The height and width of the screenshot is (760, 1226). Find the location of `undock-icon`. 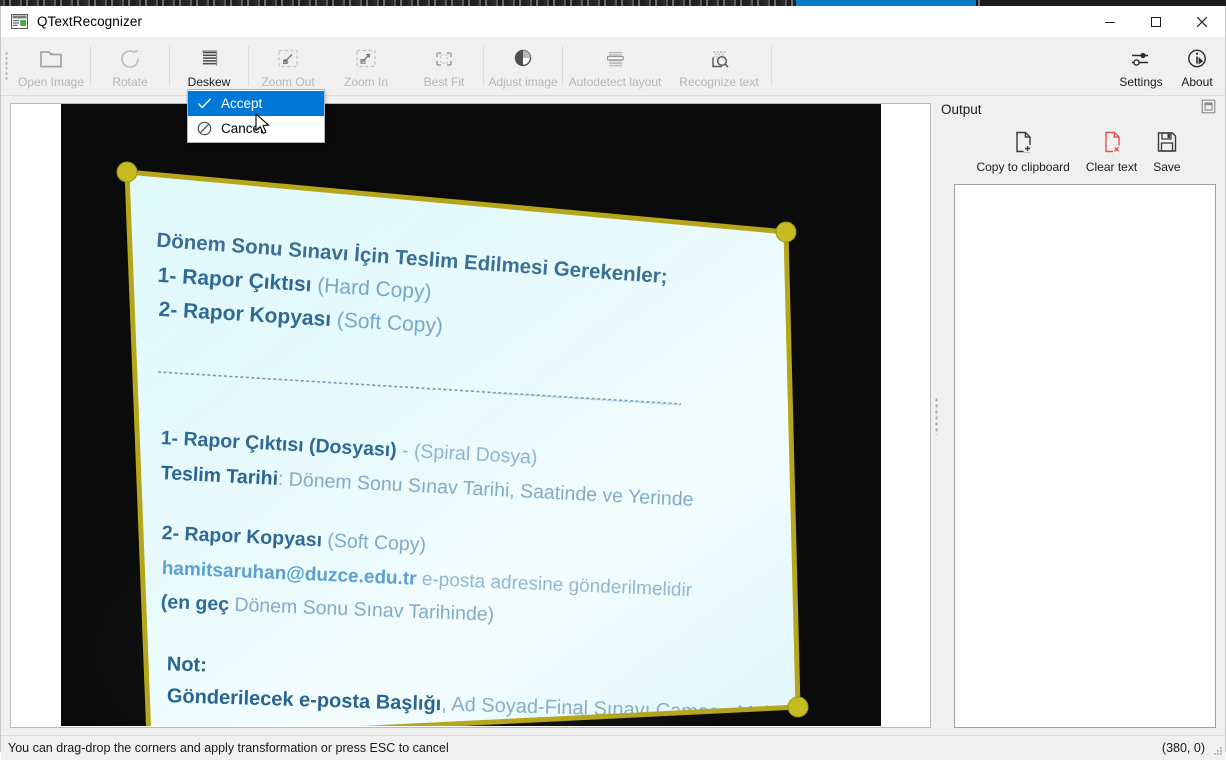

undock-icon is located at coordinates (1208, 106).